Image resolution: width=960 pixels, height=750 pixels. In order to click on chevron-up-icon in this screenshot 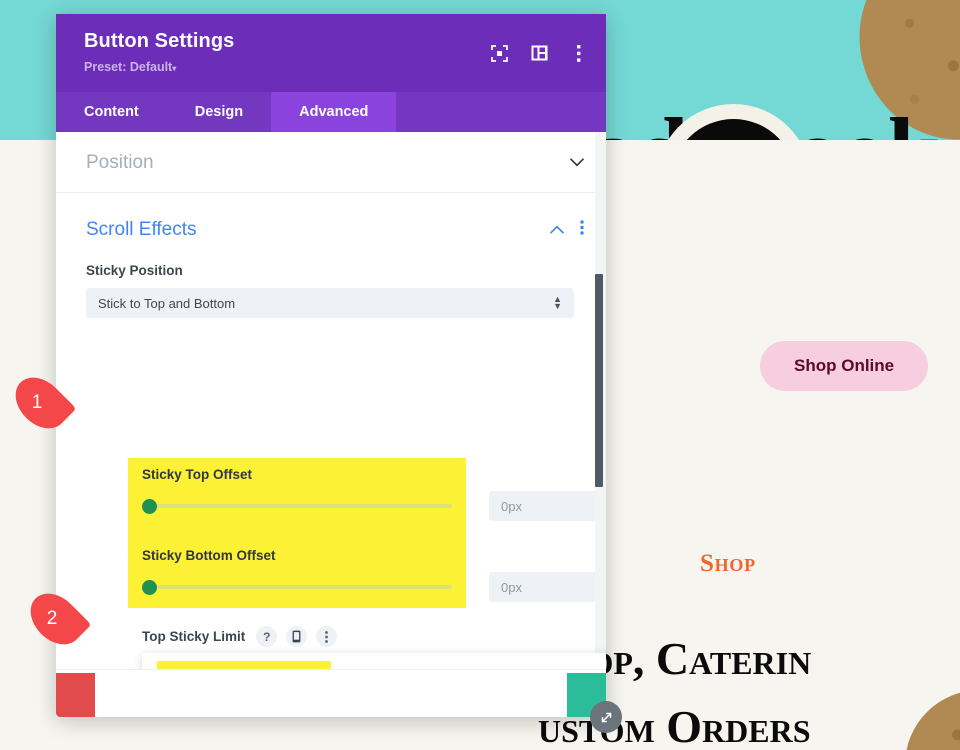, I will do `click(557, 230)`.